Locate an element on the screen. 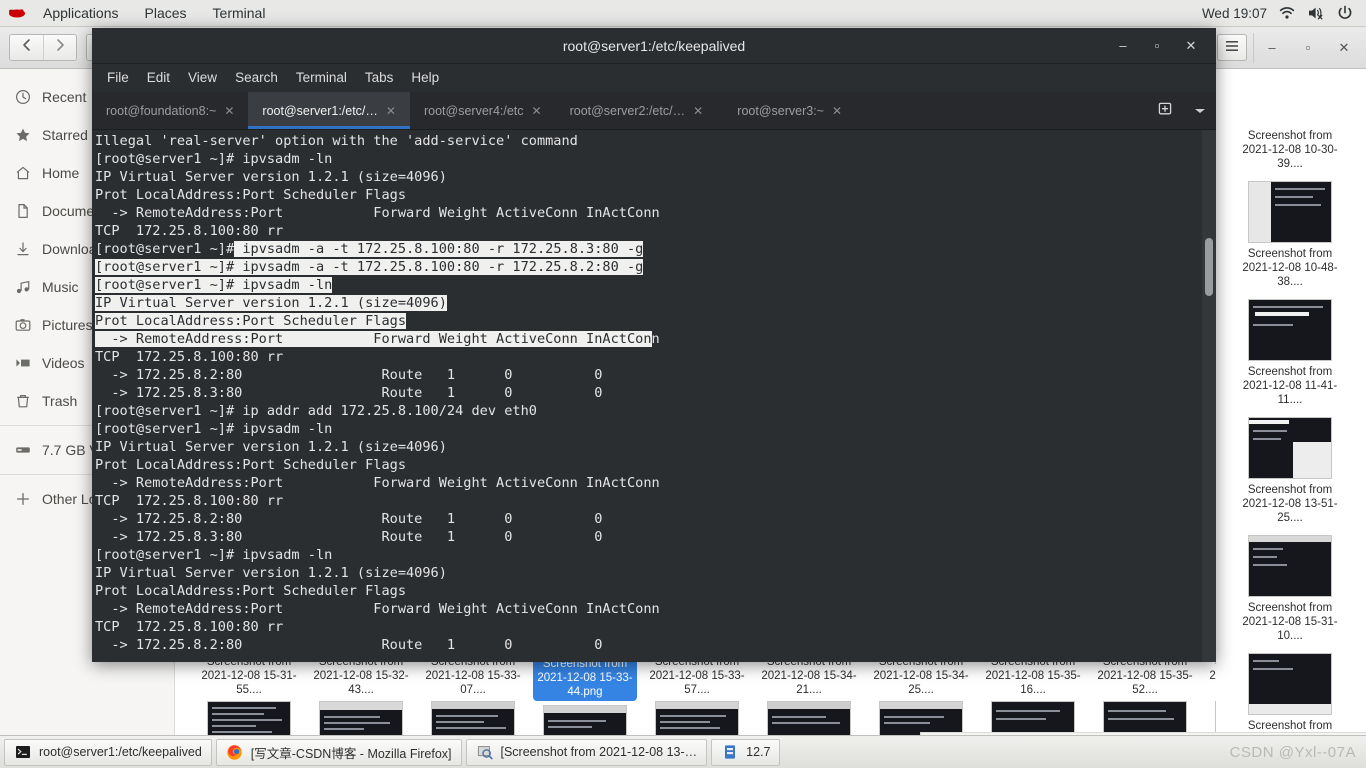  taskbar-item-firefox: [写文章-CSDN博客 - Mozilla Firefox] is located at coordinates (338, 752).